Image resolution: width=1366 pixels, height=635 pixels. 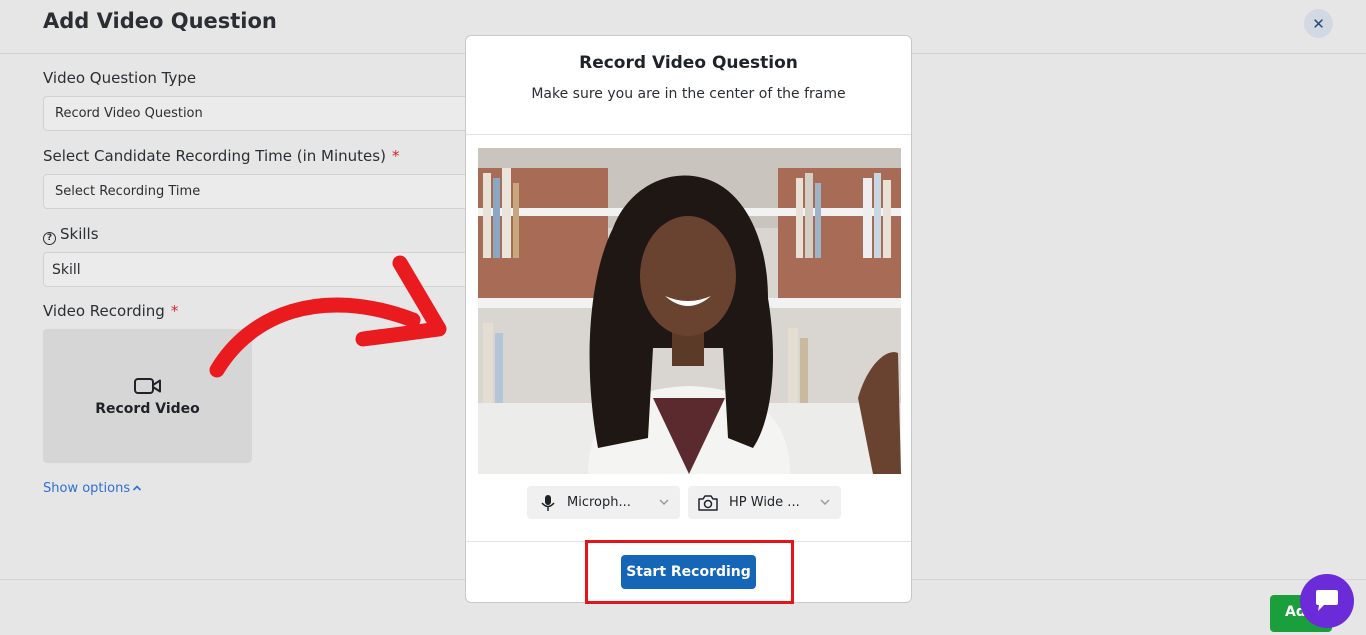 What do you see at coordinates (128, 191) in the screenshot?
I see `recording-time-placeholder: Select Recording Time` at bounding box center [128, 191].